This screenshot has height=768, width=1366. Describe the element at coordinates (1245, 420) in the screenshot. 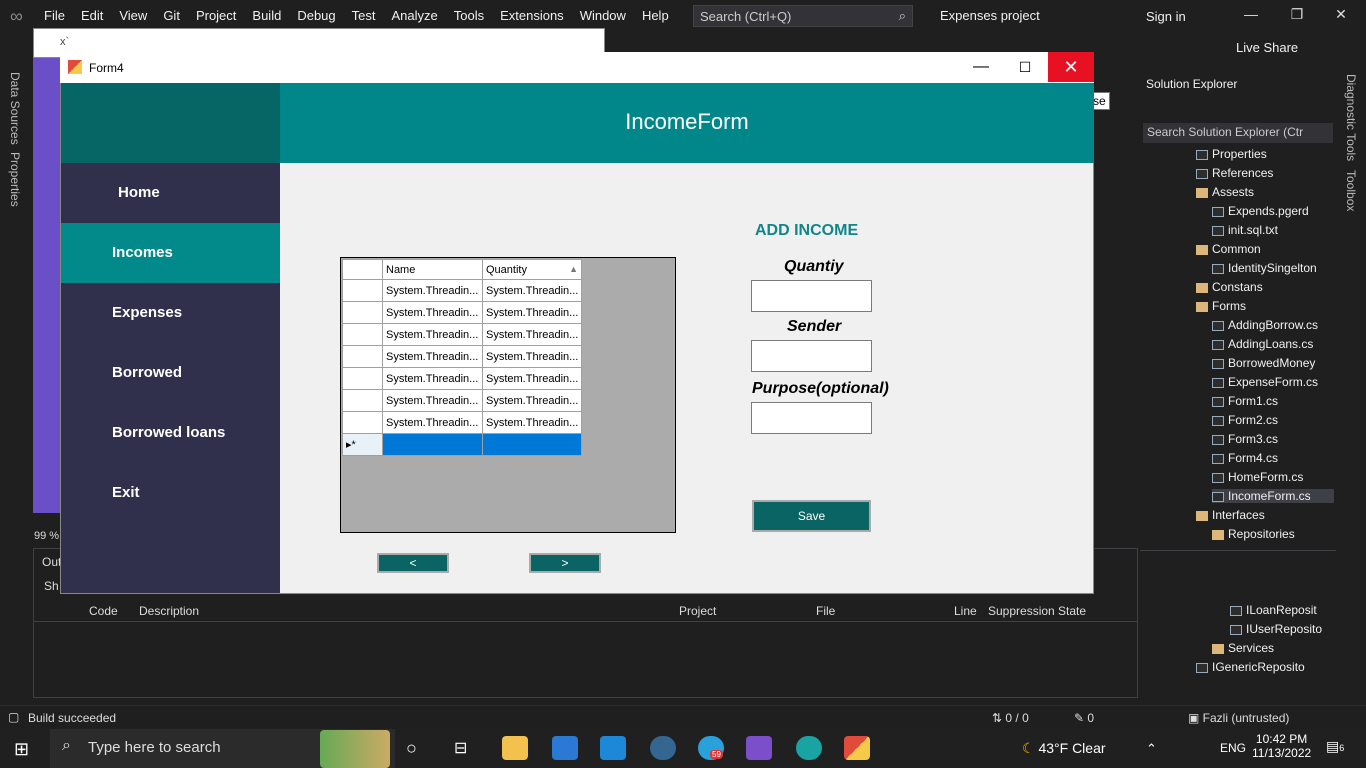

I see `tree-item: Form2.cs` at that location.